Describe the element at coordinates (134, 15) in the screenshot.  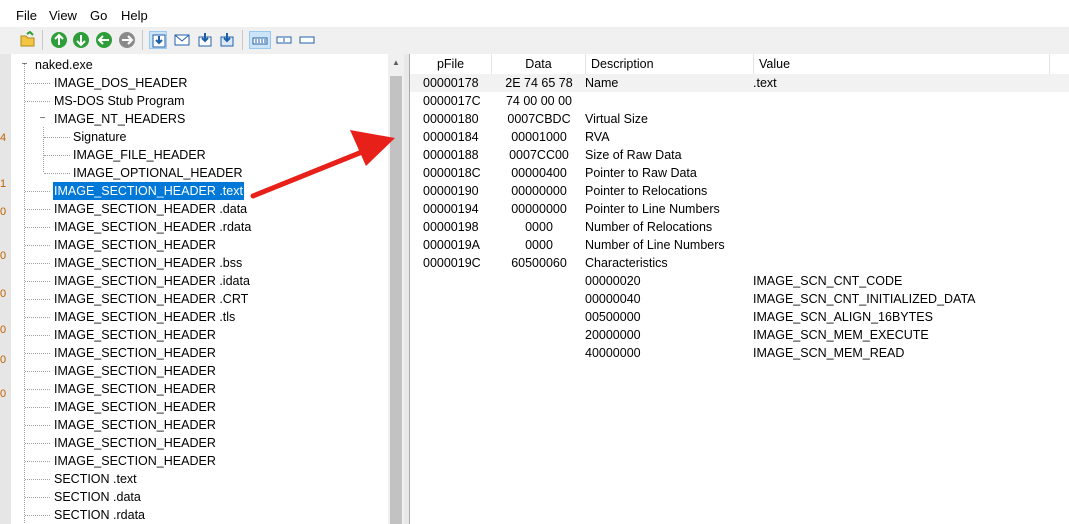
I see `menu-help: Help` at that location.